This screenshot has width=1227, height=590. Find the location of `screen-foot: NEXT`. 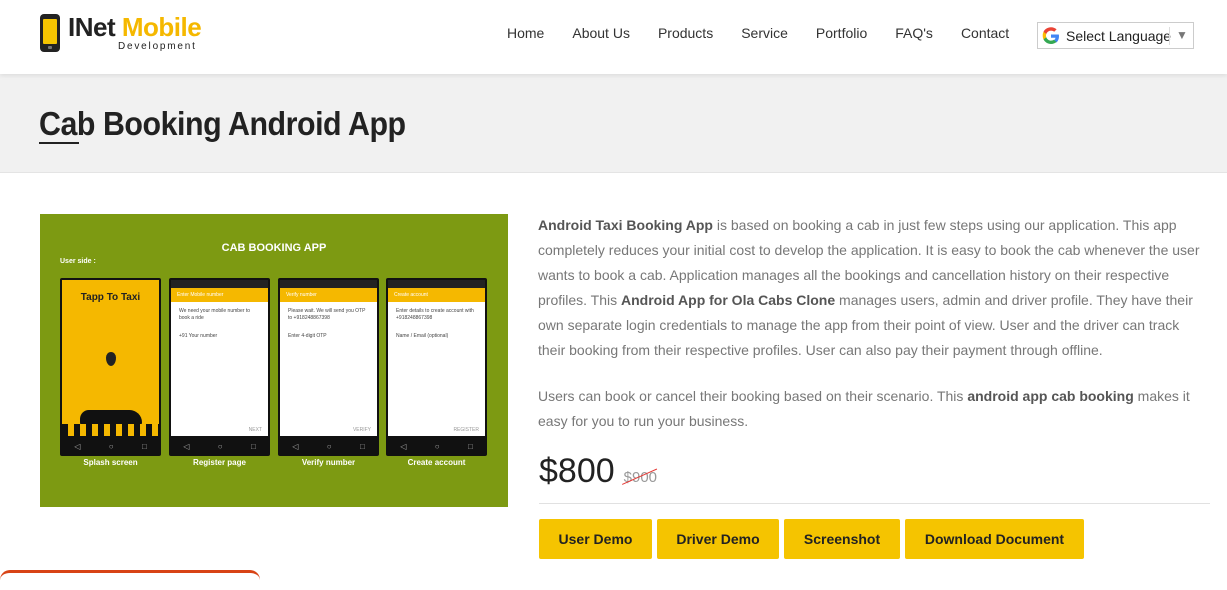

screen-foot: NEXT is located at coordinates (255, 430).